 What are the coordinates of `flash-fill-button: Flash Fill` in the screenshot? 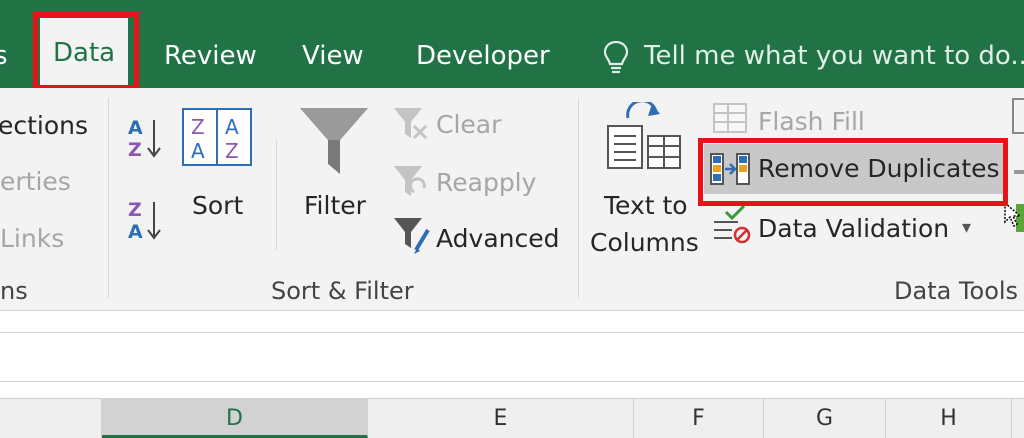 It's located at (811, 122).